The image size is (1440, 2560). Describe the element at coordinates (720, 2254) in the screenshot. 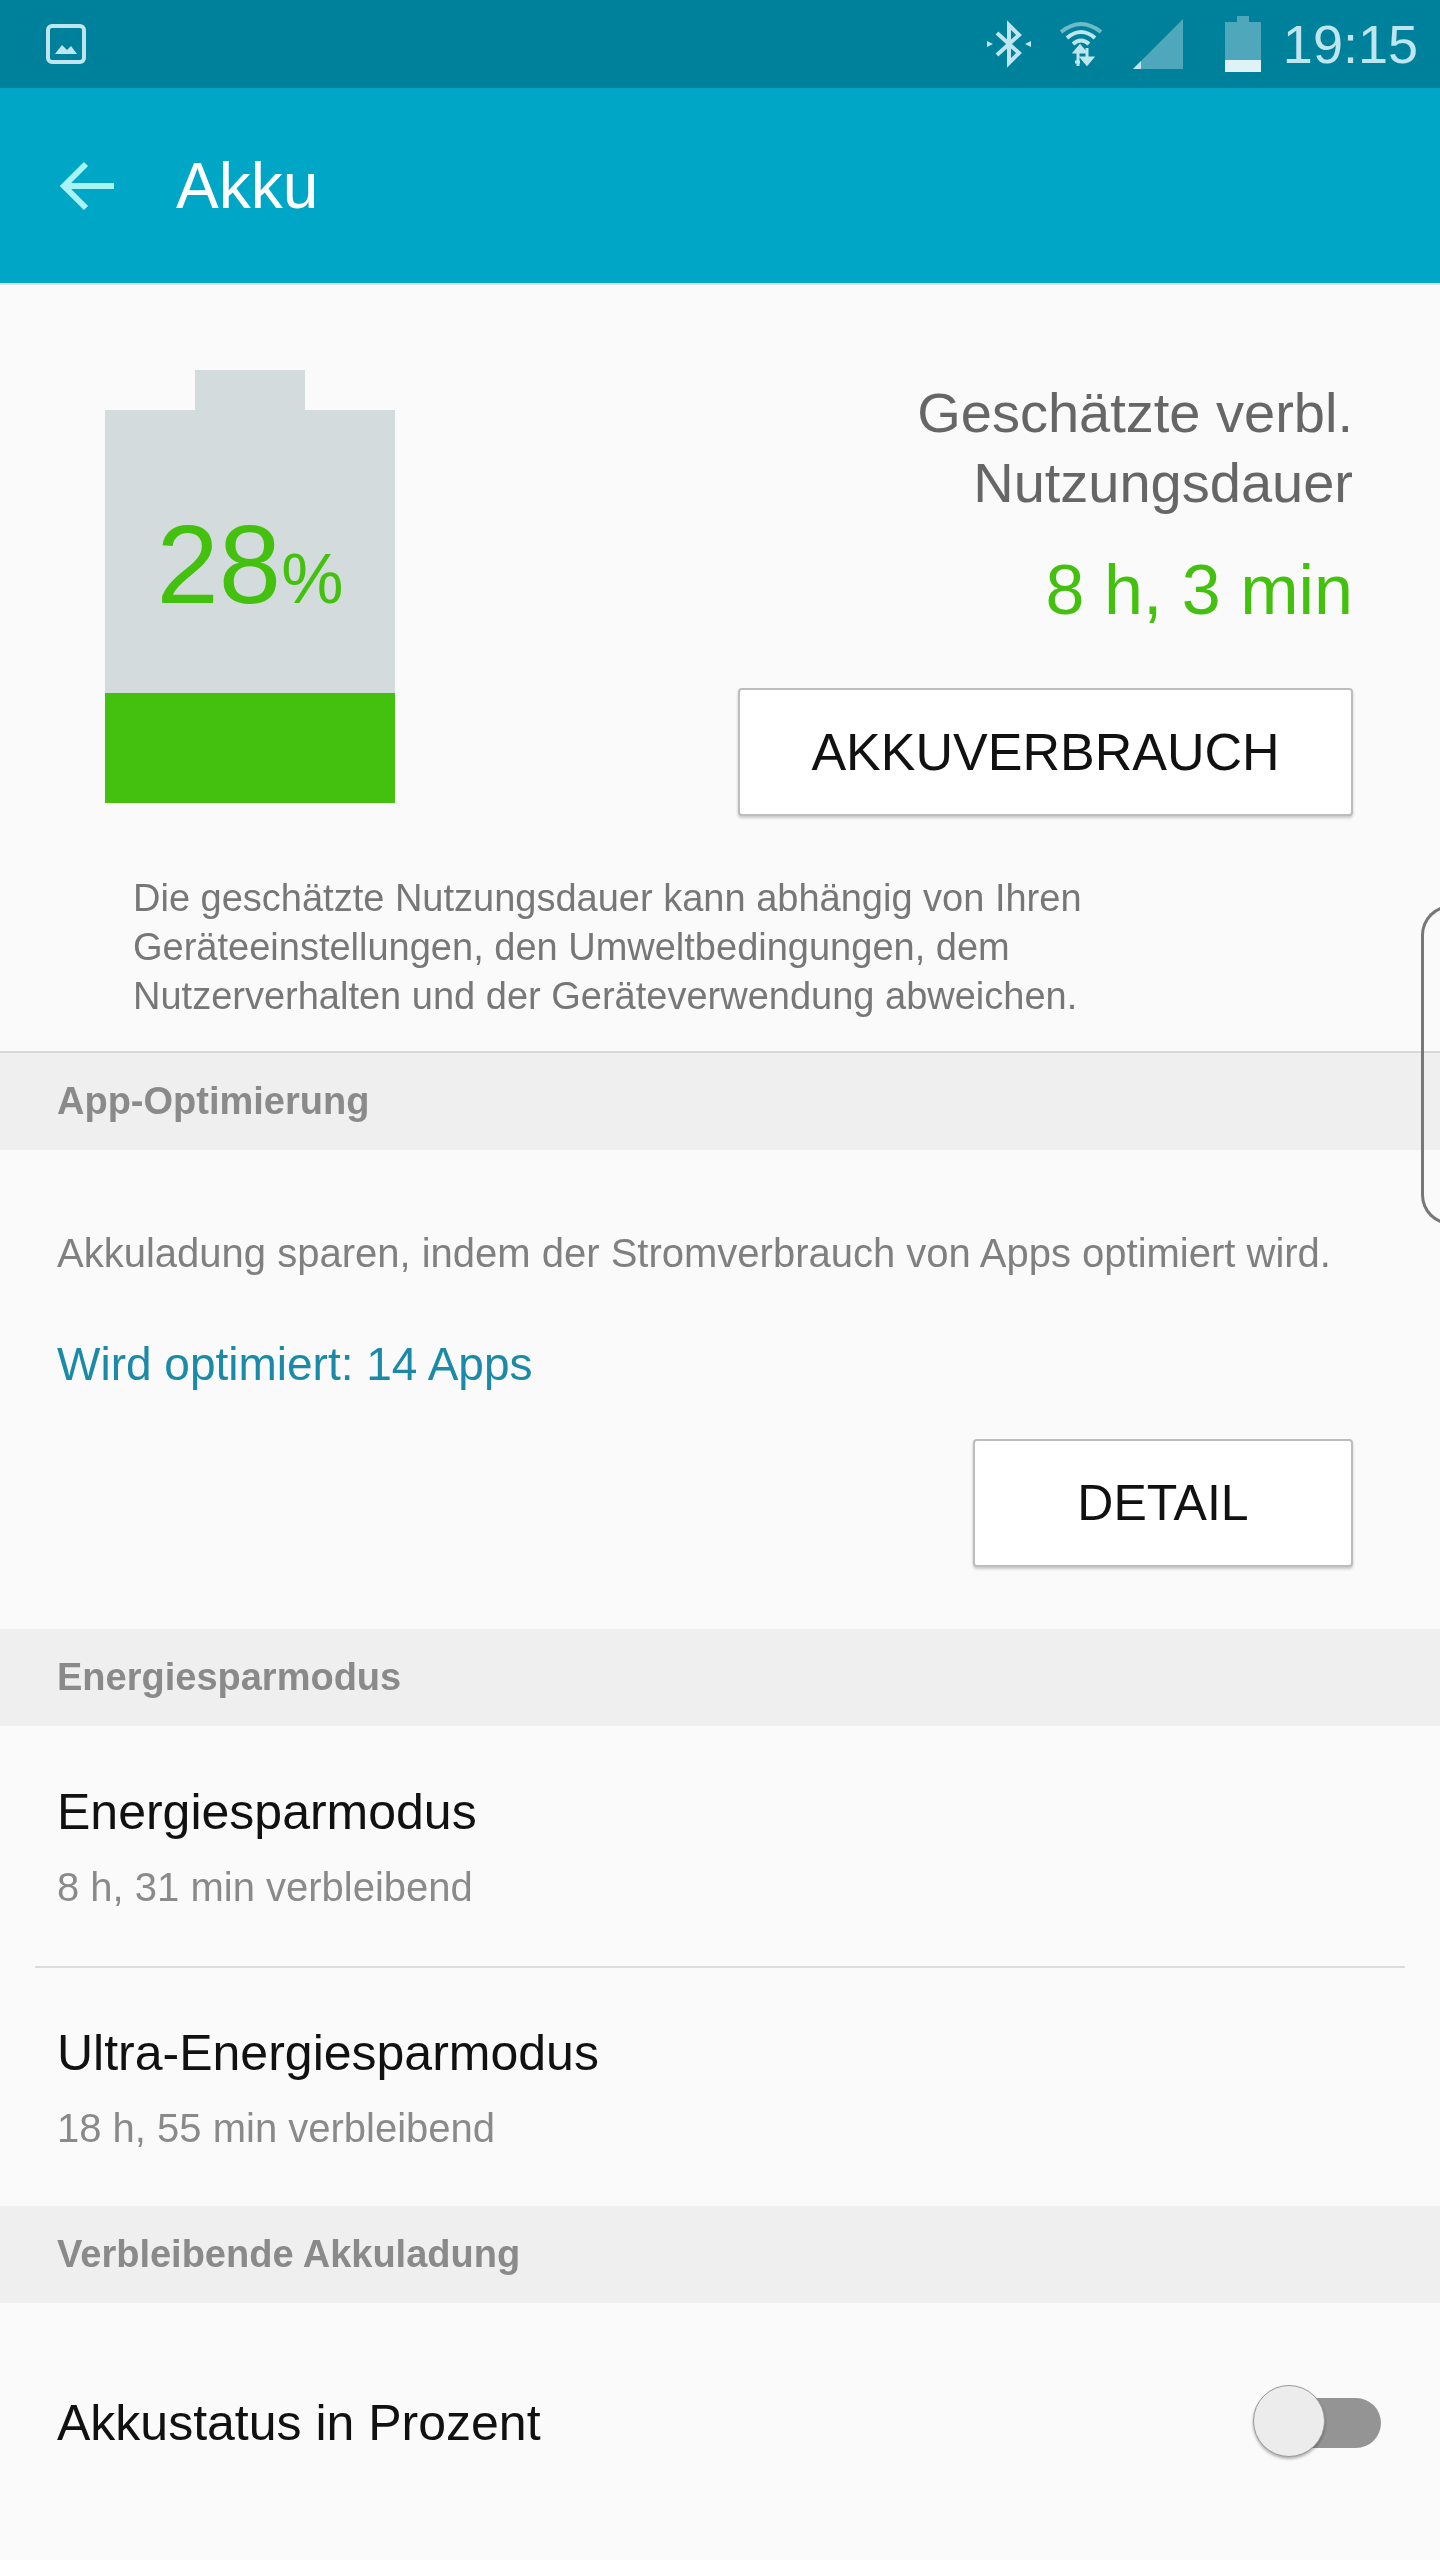

I see `section-header: Verbleibende Akkuladung` at that location.